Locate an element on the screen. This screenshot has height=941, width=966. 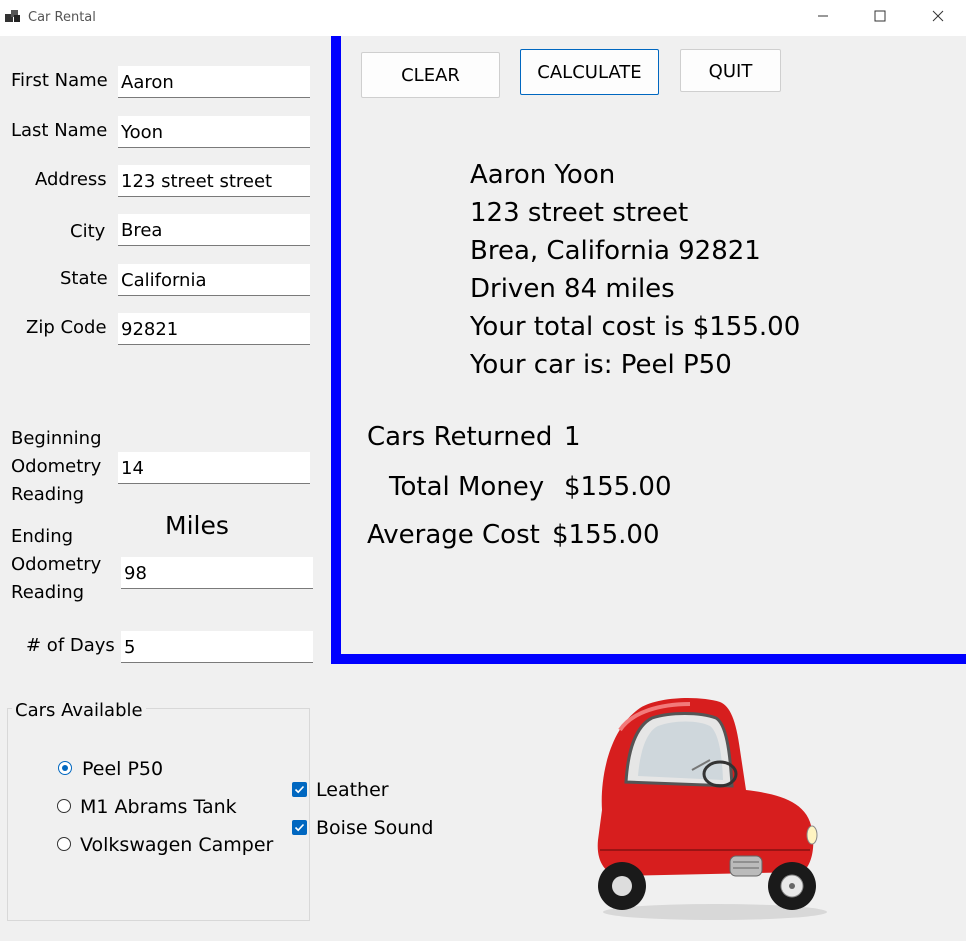
miles-label: Miles is located at coordinates (197, 525).